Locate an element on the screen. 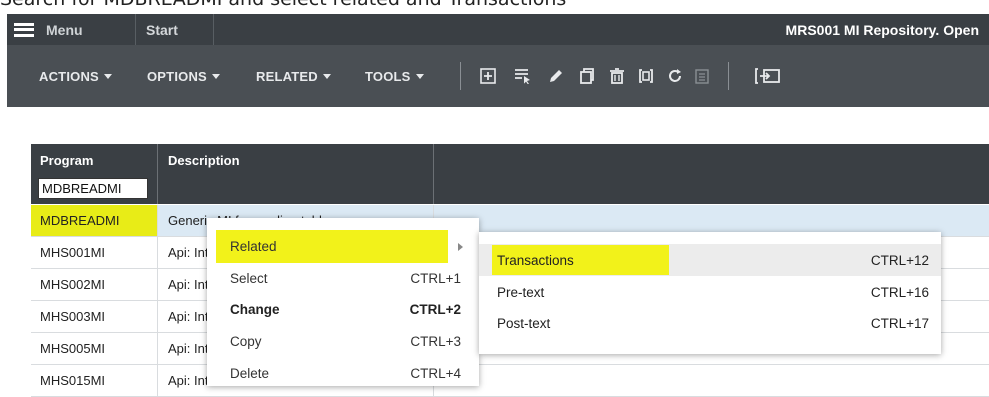 Image resolution: width=989 pixels, height=397 pixels. program-cell: MHS005MI is located at coordinates (94, 348).